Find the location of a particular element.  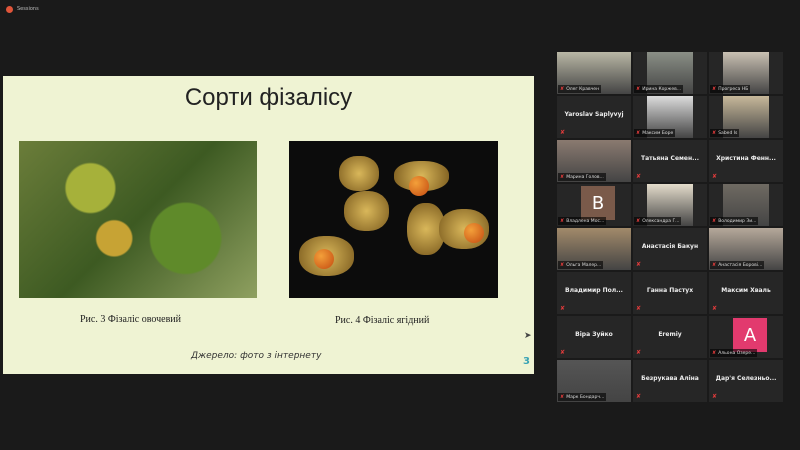

participant-tile: Христина Фенн... ✘ is located at coordinates (746, 161).